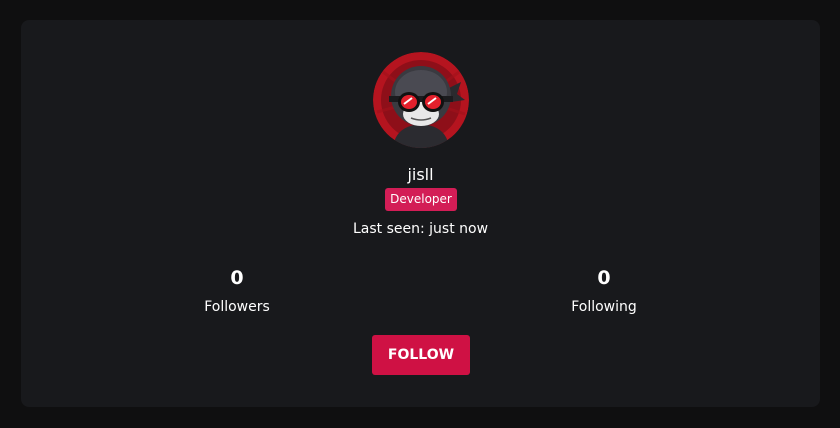 The width and height of the screenshot is (840, 428). What do you see at coordinates (420, 229) in the screenshot?
I see `last-seen-status: Last seen: just now` at bounding box center [420, 229].